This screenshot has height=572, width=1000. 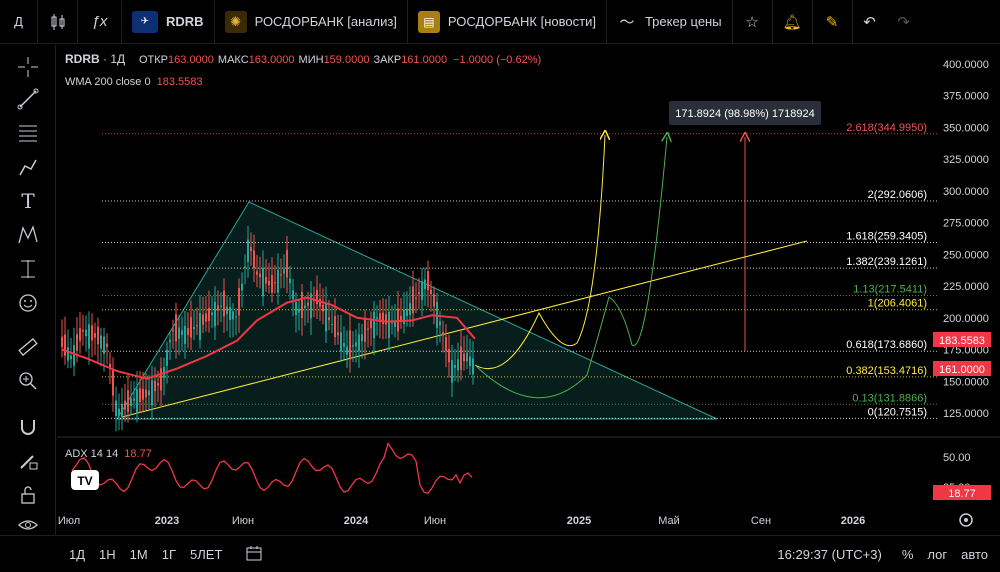 What do you see at coordinates (28, 99) in the screenshot?
I see `trend-line-icon` at bounding box center [28, 99].